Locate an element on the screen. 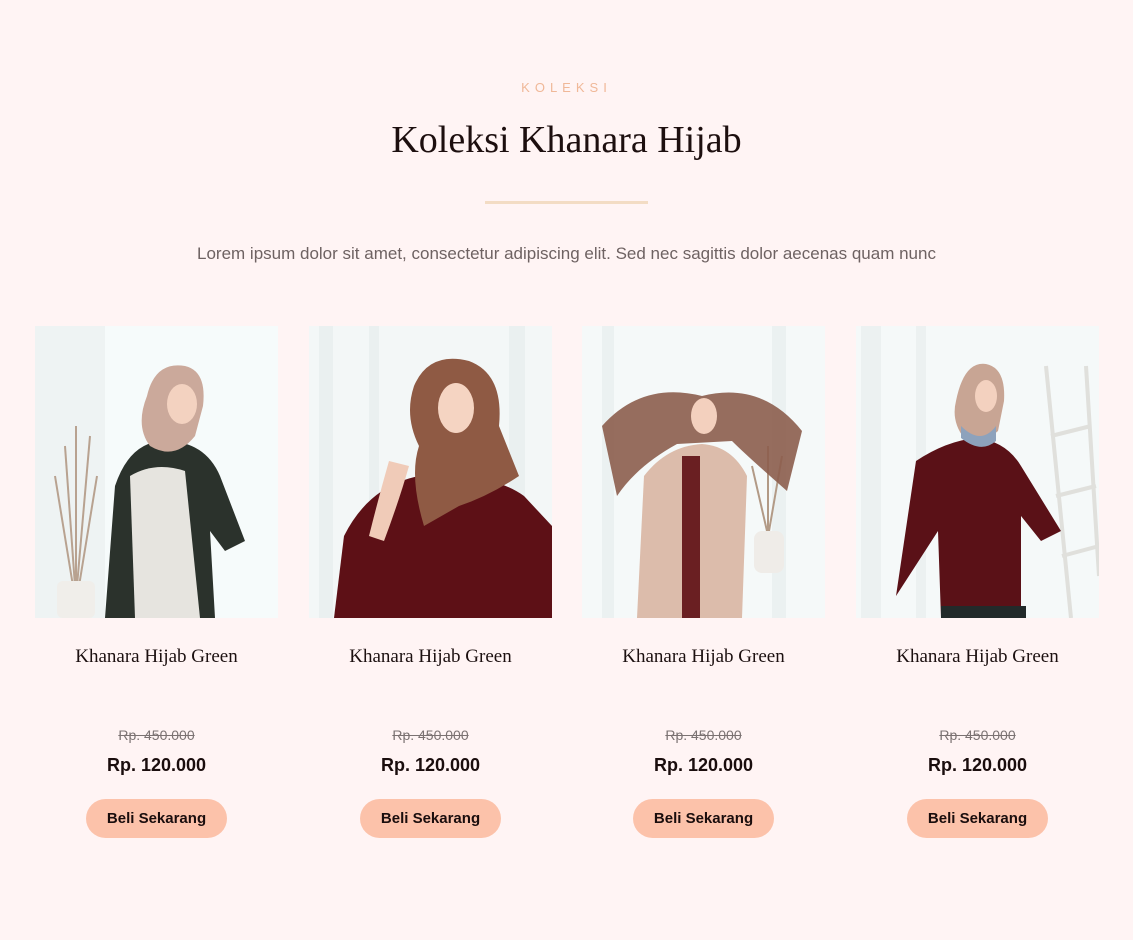 The width and height of the screenshot is (1133, 940). title-divider is located at coordinates (566, 202).